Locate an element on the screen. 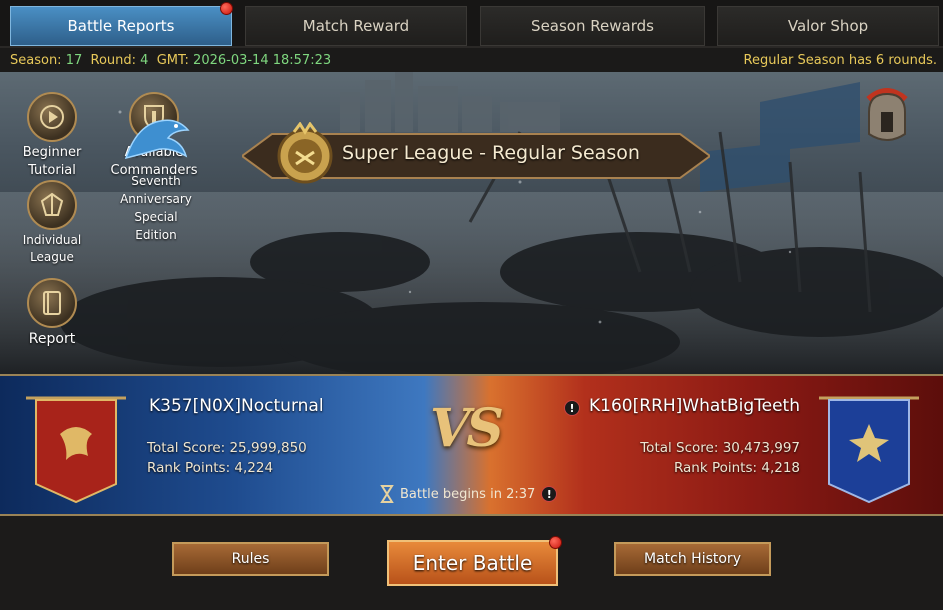  right-alliance-flag is located at coordinates (869, 449).